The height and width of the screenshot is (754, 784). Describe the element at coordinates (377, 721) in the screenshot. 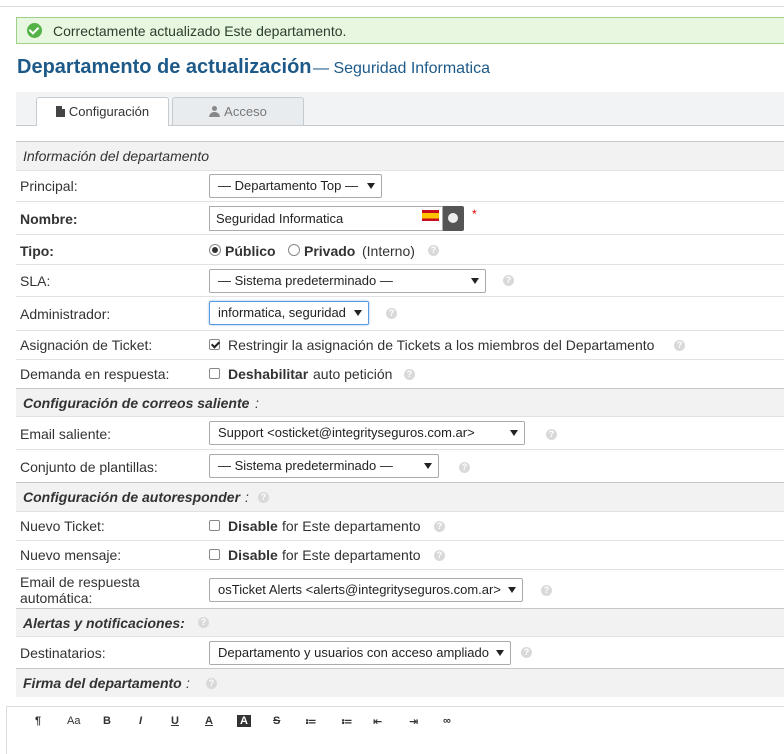

I see `outdent-icon: ⇤` at that location.